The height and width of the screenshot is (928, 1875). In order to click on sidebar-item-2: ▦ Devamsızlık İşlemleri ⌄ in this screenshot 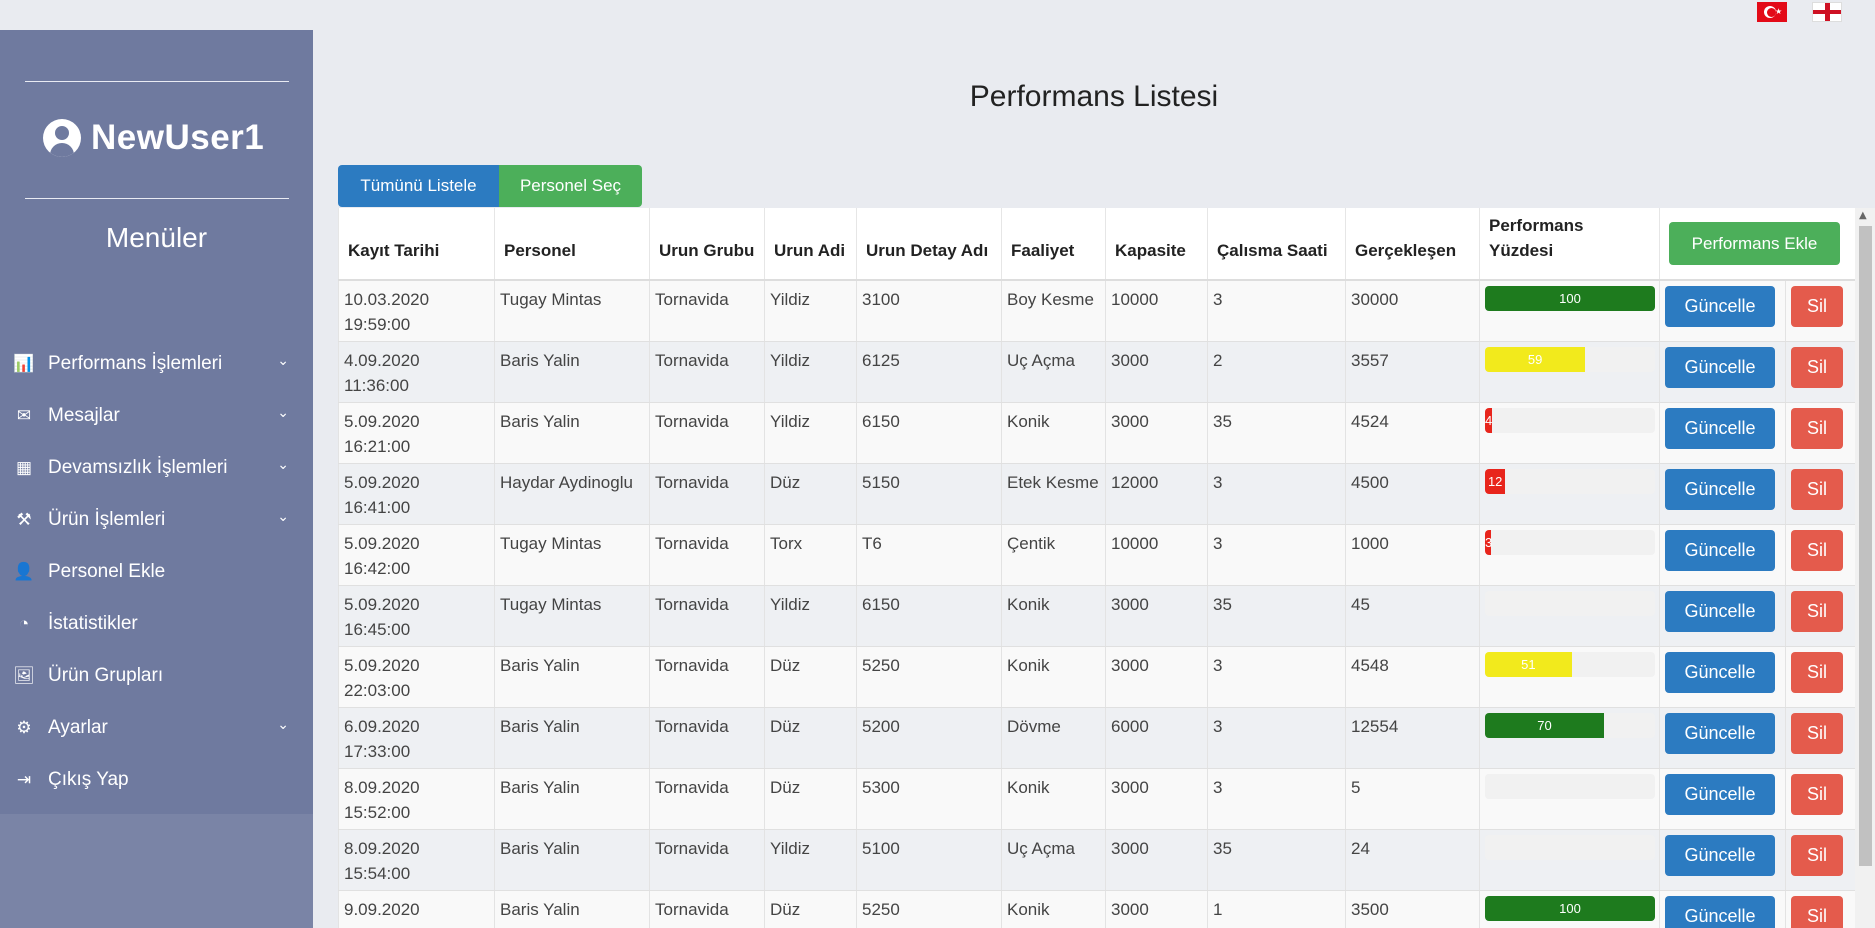, I will do `click(156, 468)`.